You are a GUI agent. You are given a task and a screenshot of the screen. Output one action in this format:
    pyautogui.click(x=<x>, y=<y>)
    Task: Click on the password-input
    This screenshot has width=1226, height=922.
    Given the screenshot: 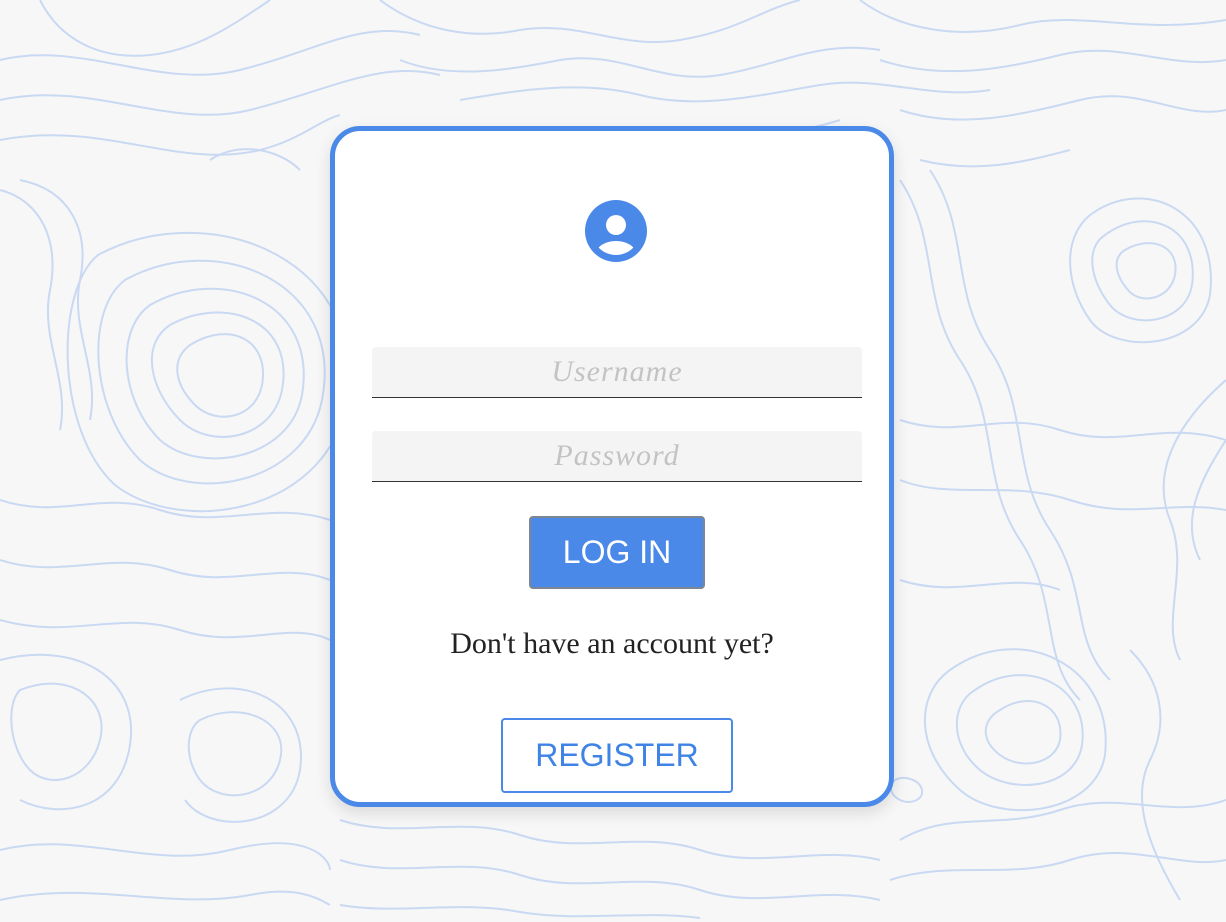 What is the action you would take?
    pyautogui.click(x=617, y=456)
    